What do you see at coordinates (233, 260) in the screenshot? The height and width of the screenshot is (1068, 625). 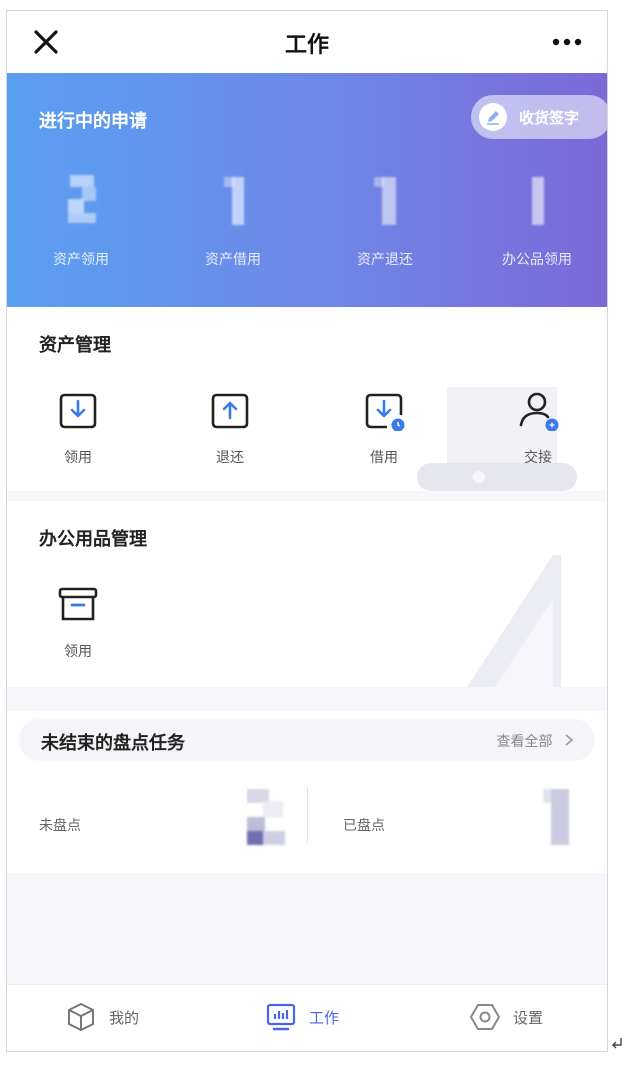 I see `stat-label: 资产借用` at bounding box center [233, 260].